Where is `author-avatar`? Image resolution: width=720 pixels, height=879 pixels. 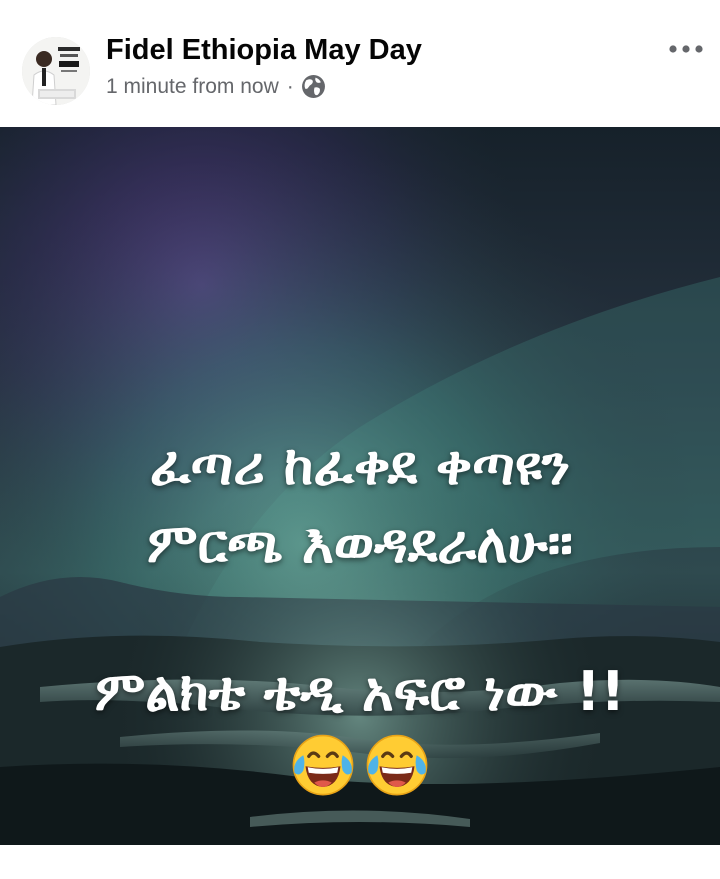 author-avatar is located at coordinates (56, 71).